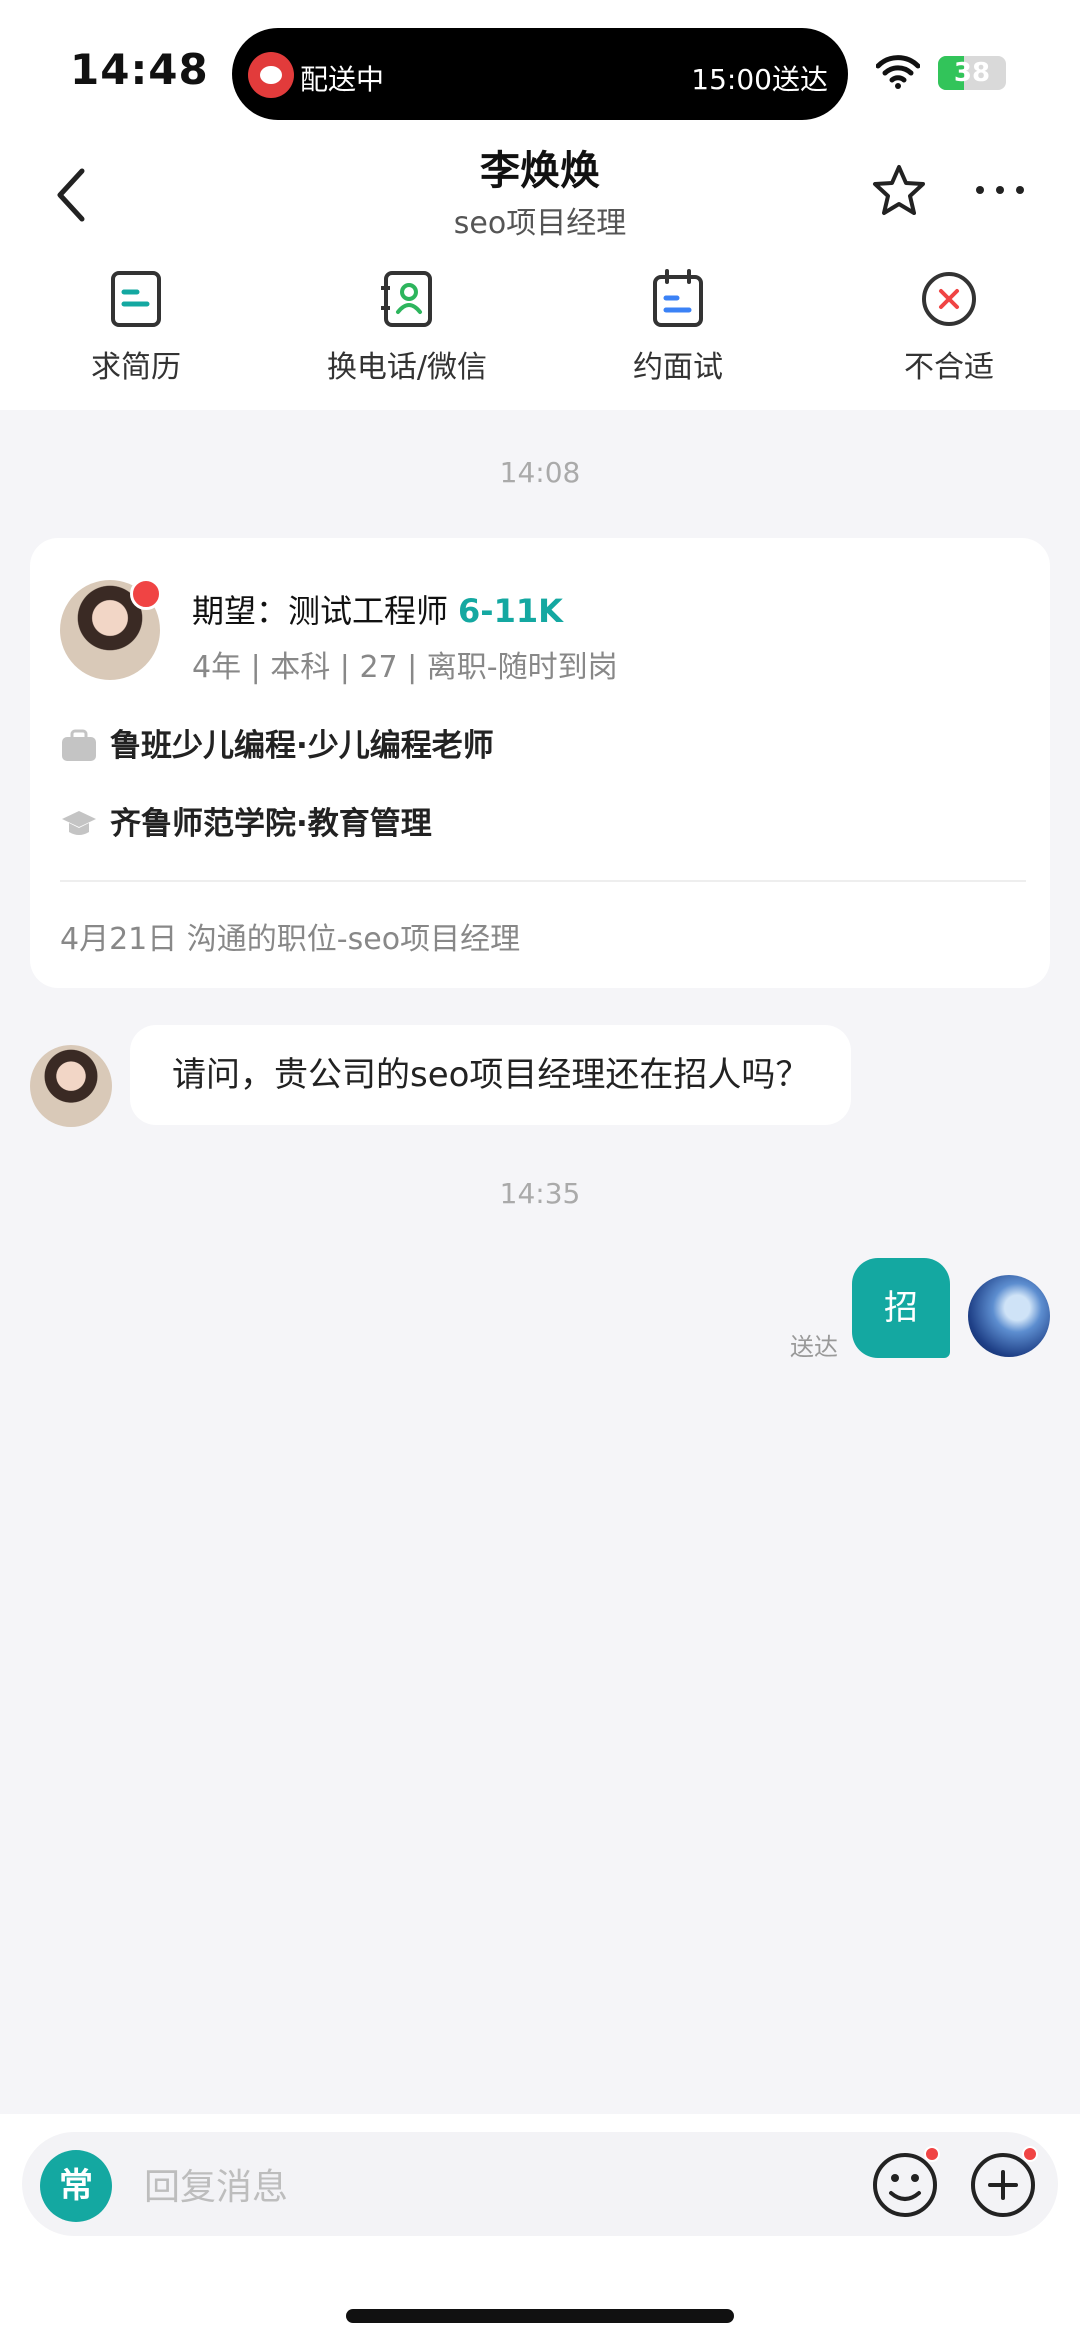 The height and width of the screenshot is (2341, 1080). Describe the element at coordinates (899, 191) in the screenshot. I see `star-icon` at that location.